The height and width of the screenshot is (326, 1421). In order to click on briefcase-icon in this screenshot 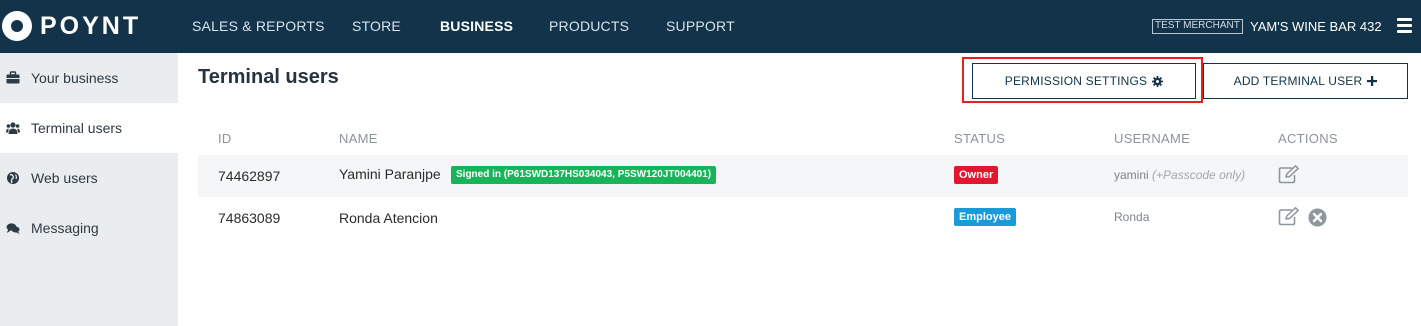, I will do `click(13, 77)`.